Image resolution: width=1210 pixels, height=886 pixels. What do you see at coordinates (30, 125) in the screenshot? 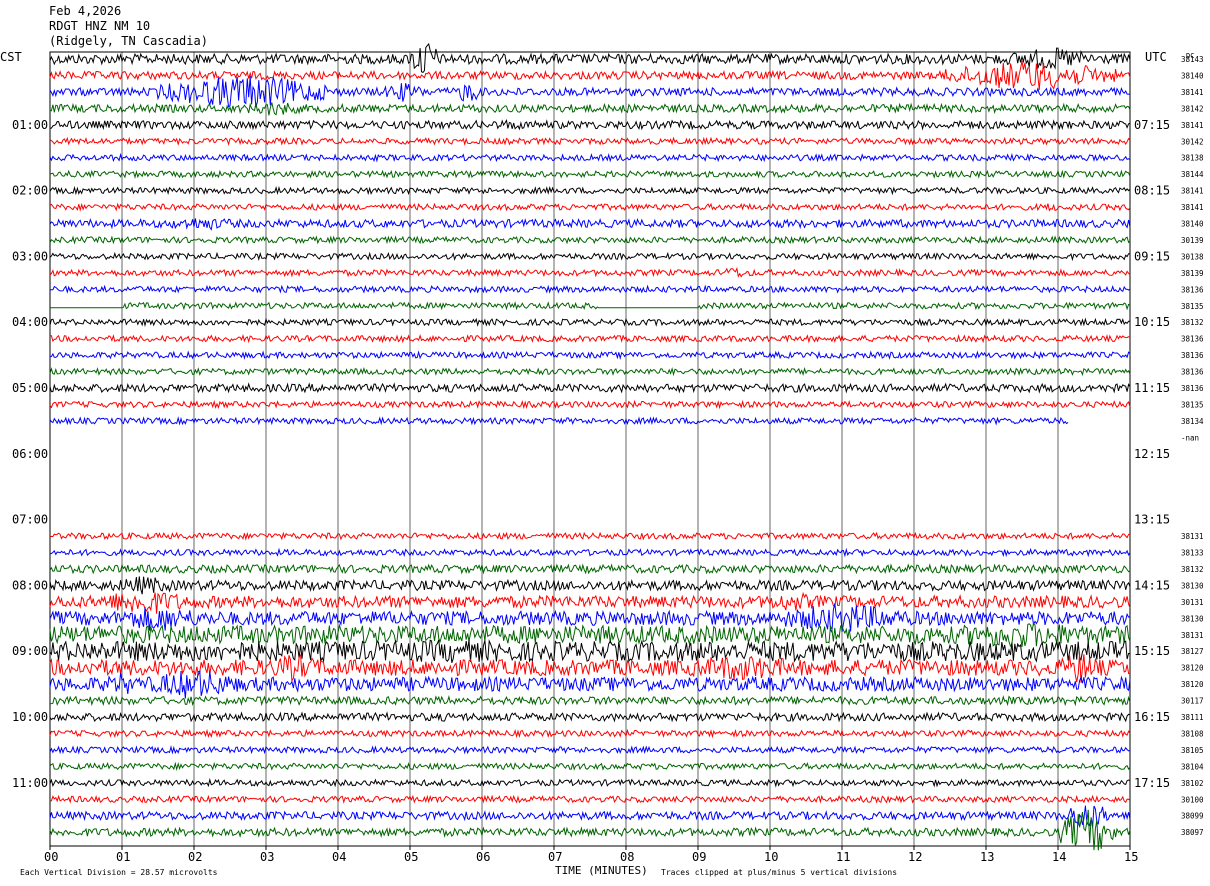
I see `left-time-label: 01:00` at bounding box center [30, 125].